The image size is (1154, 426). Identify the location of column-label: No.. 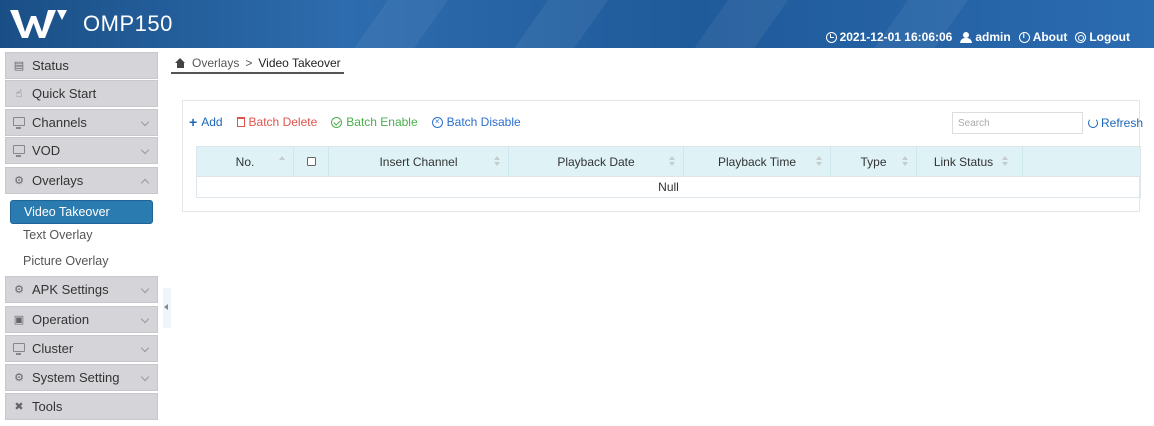
(245, 161).